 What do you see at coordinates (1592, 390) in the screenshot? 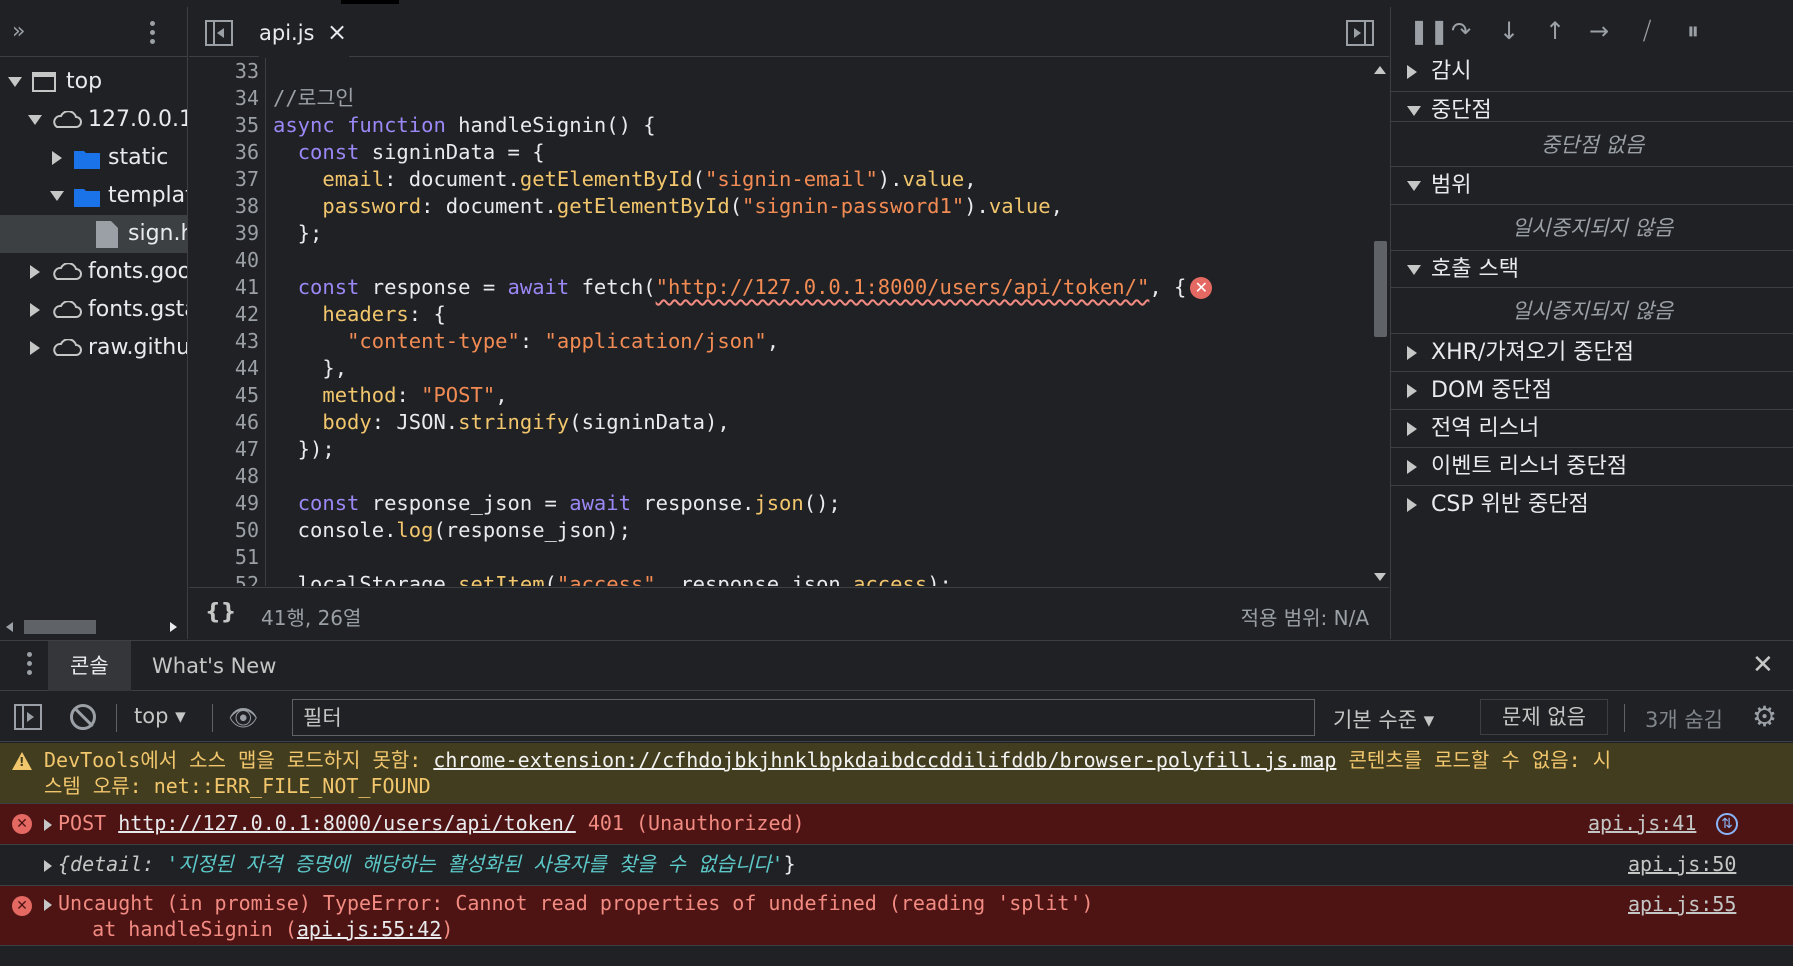
I see `section-dom-breakpoints: DOM 중단점` at bounding box center [1592, 390].